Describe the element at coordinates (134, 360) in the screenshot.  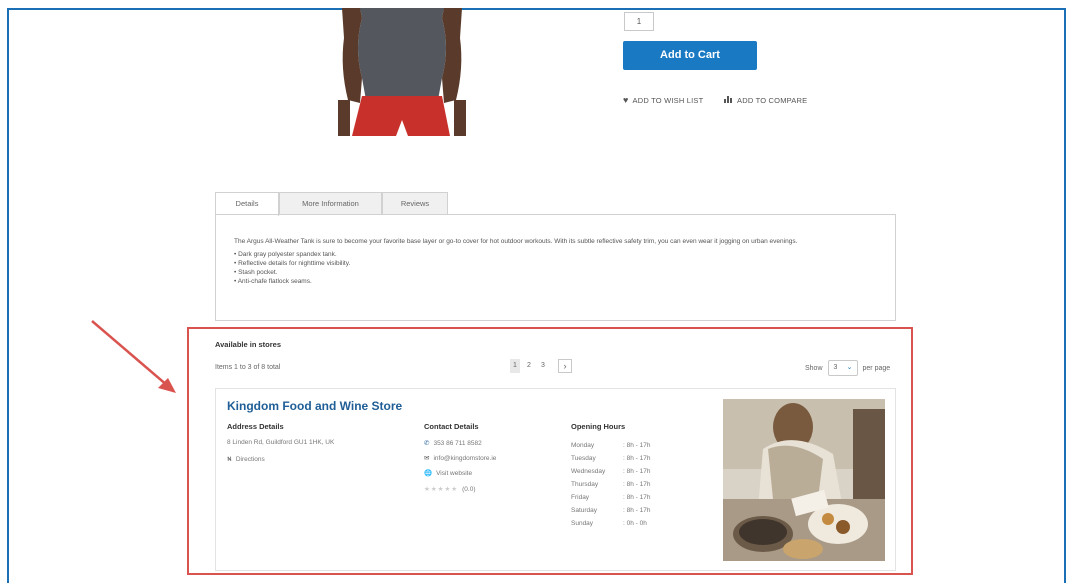
I see `annotation-arrow` at that location.